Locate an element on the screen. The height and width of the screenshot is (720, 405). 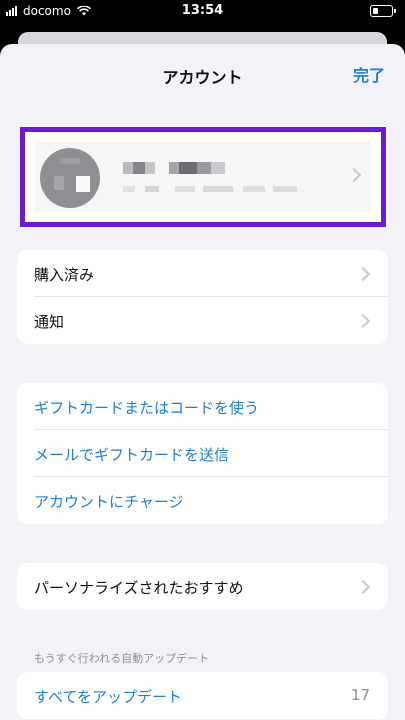
page-title: アカウント is located at coordinates (202, 77).